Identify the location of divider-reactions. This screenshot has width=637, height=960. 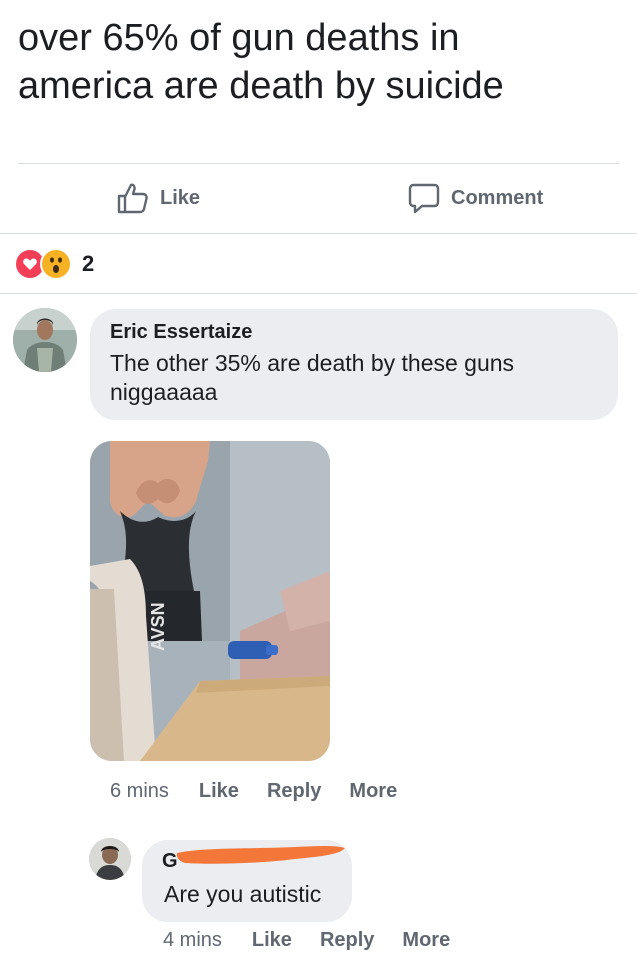
(318, 293).